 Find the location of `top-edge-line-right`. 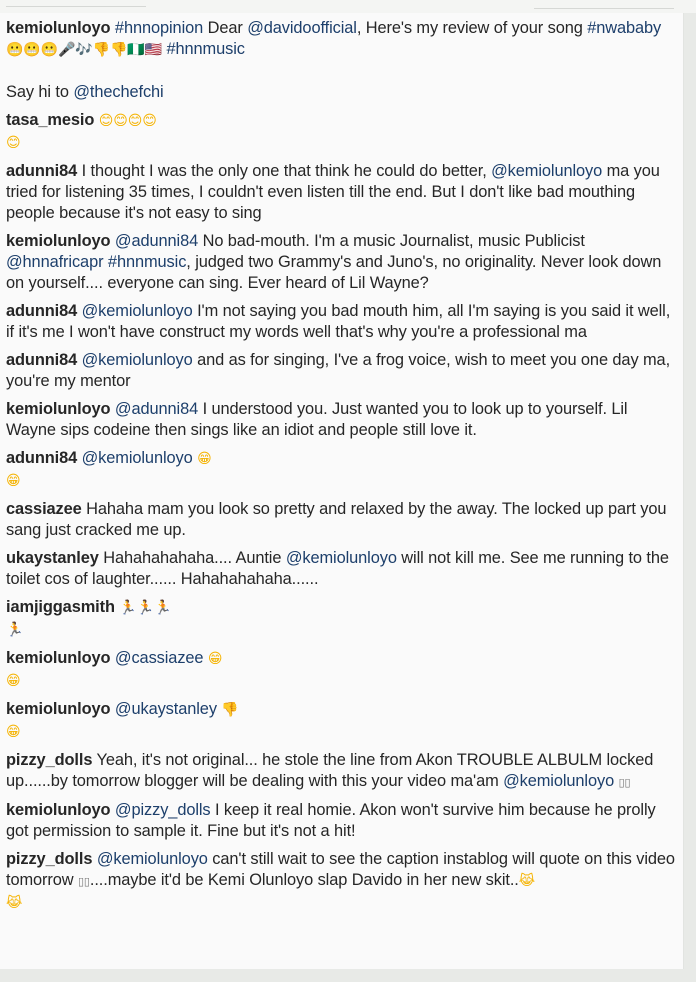

top-edge-line-right is located at coordinates (604, 4).